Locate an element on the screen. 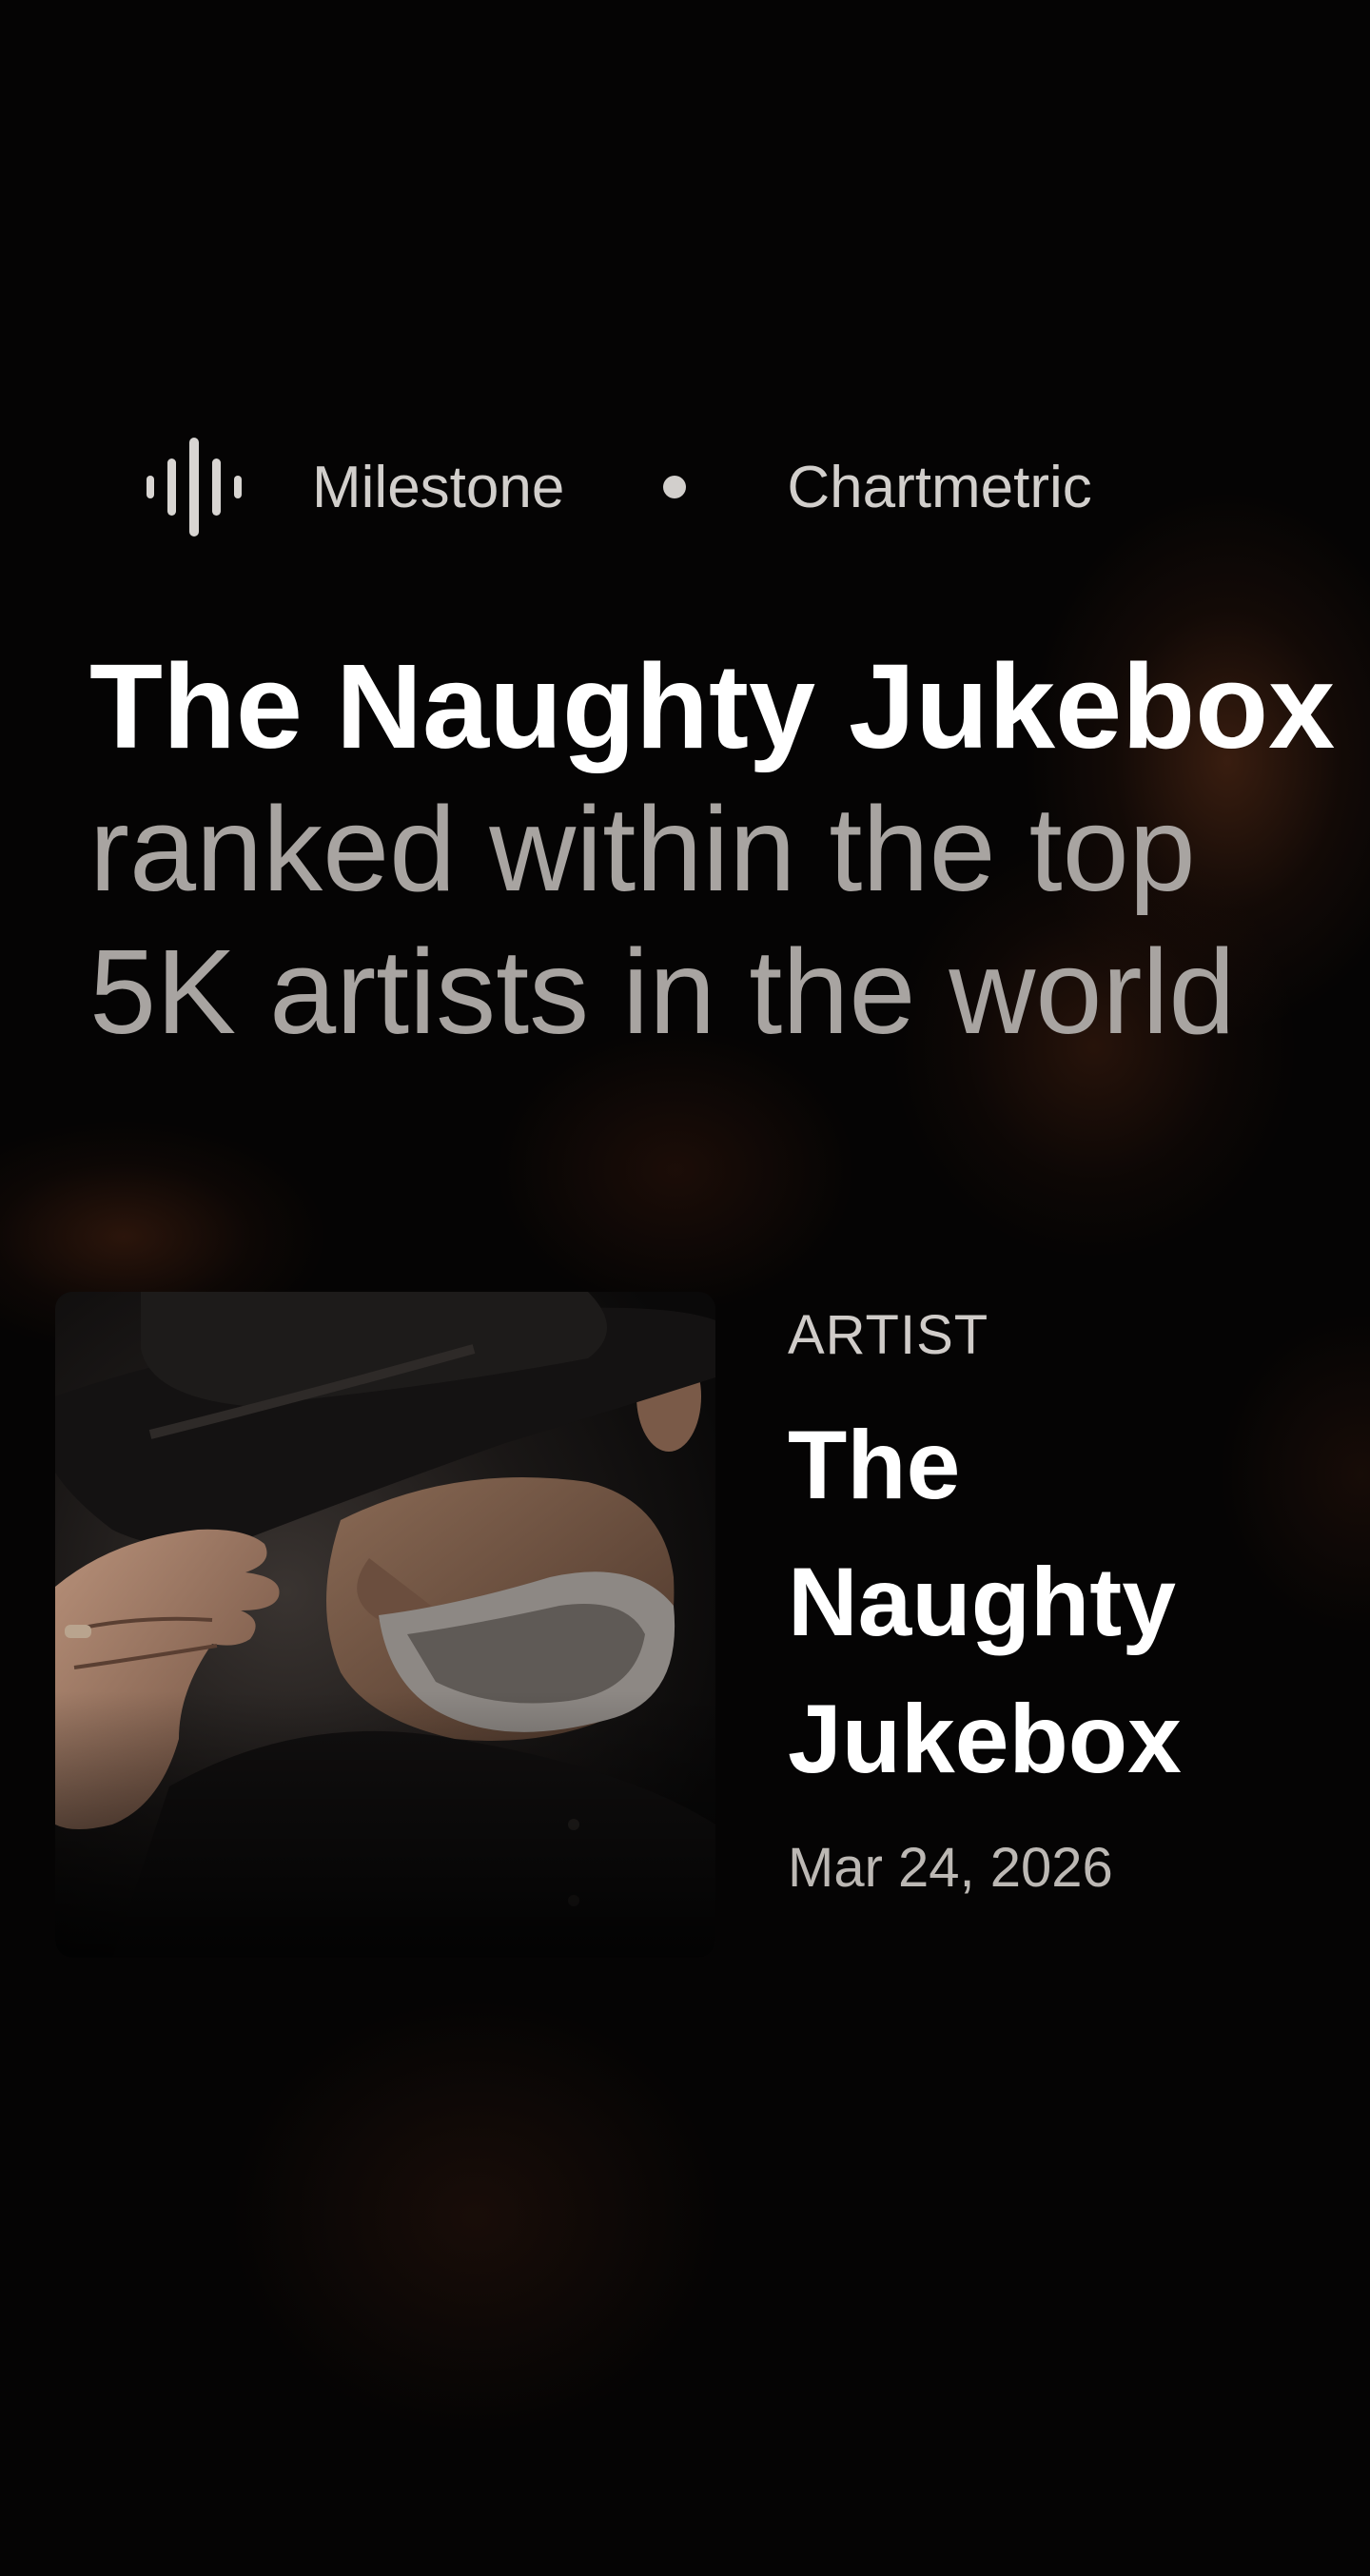 The image size is (1370, 2576). milestone-date: Mar 24, 2026 is located at coordinates (950, 1868).